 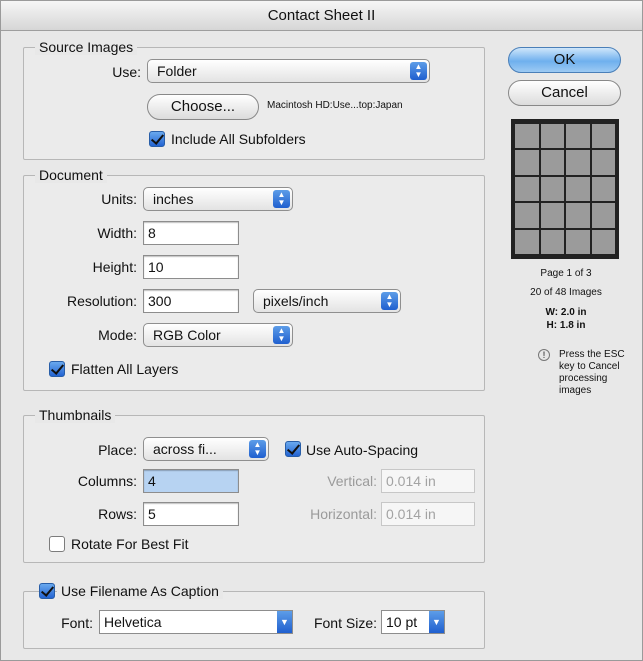 I want to click on font-combo: Helvetica ▼, so click(x=196, y=622).